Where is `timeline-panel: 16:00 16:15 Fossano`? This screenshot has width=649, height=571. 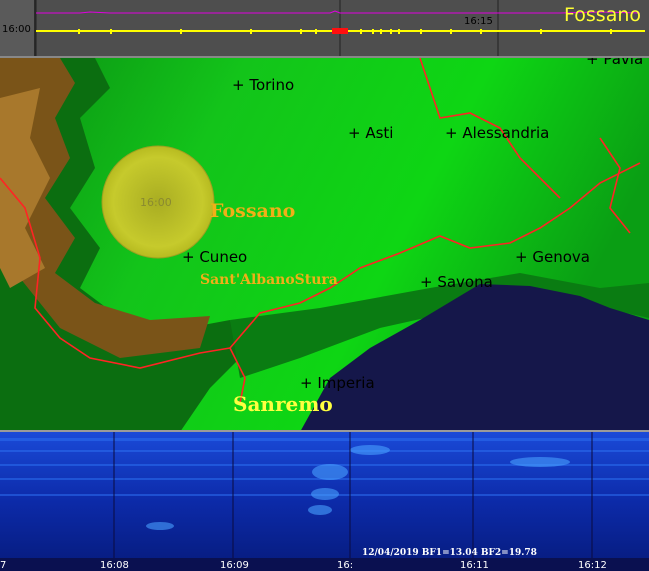 timeline-panel: 16:00 16:15 Fossano is located at coordinates (324, 28).